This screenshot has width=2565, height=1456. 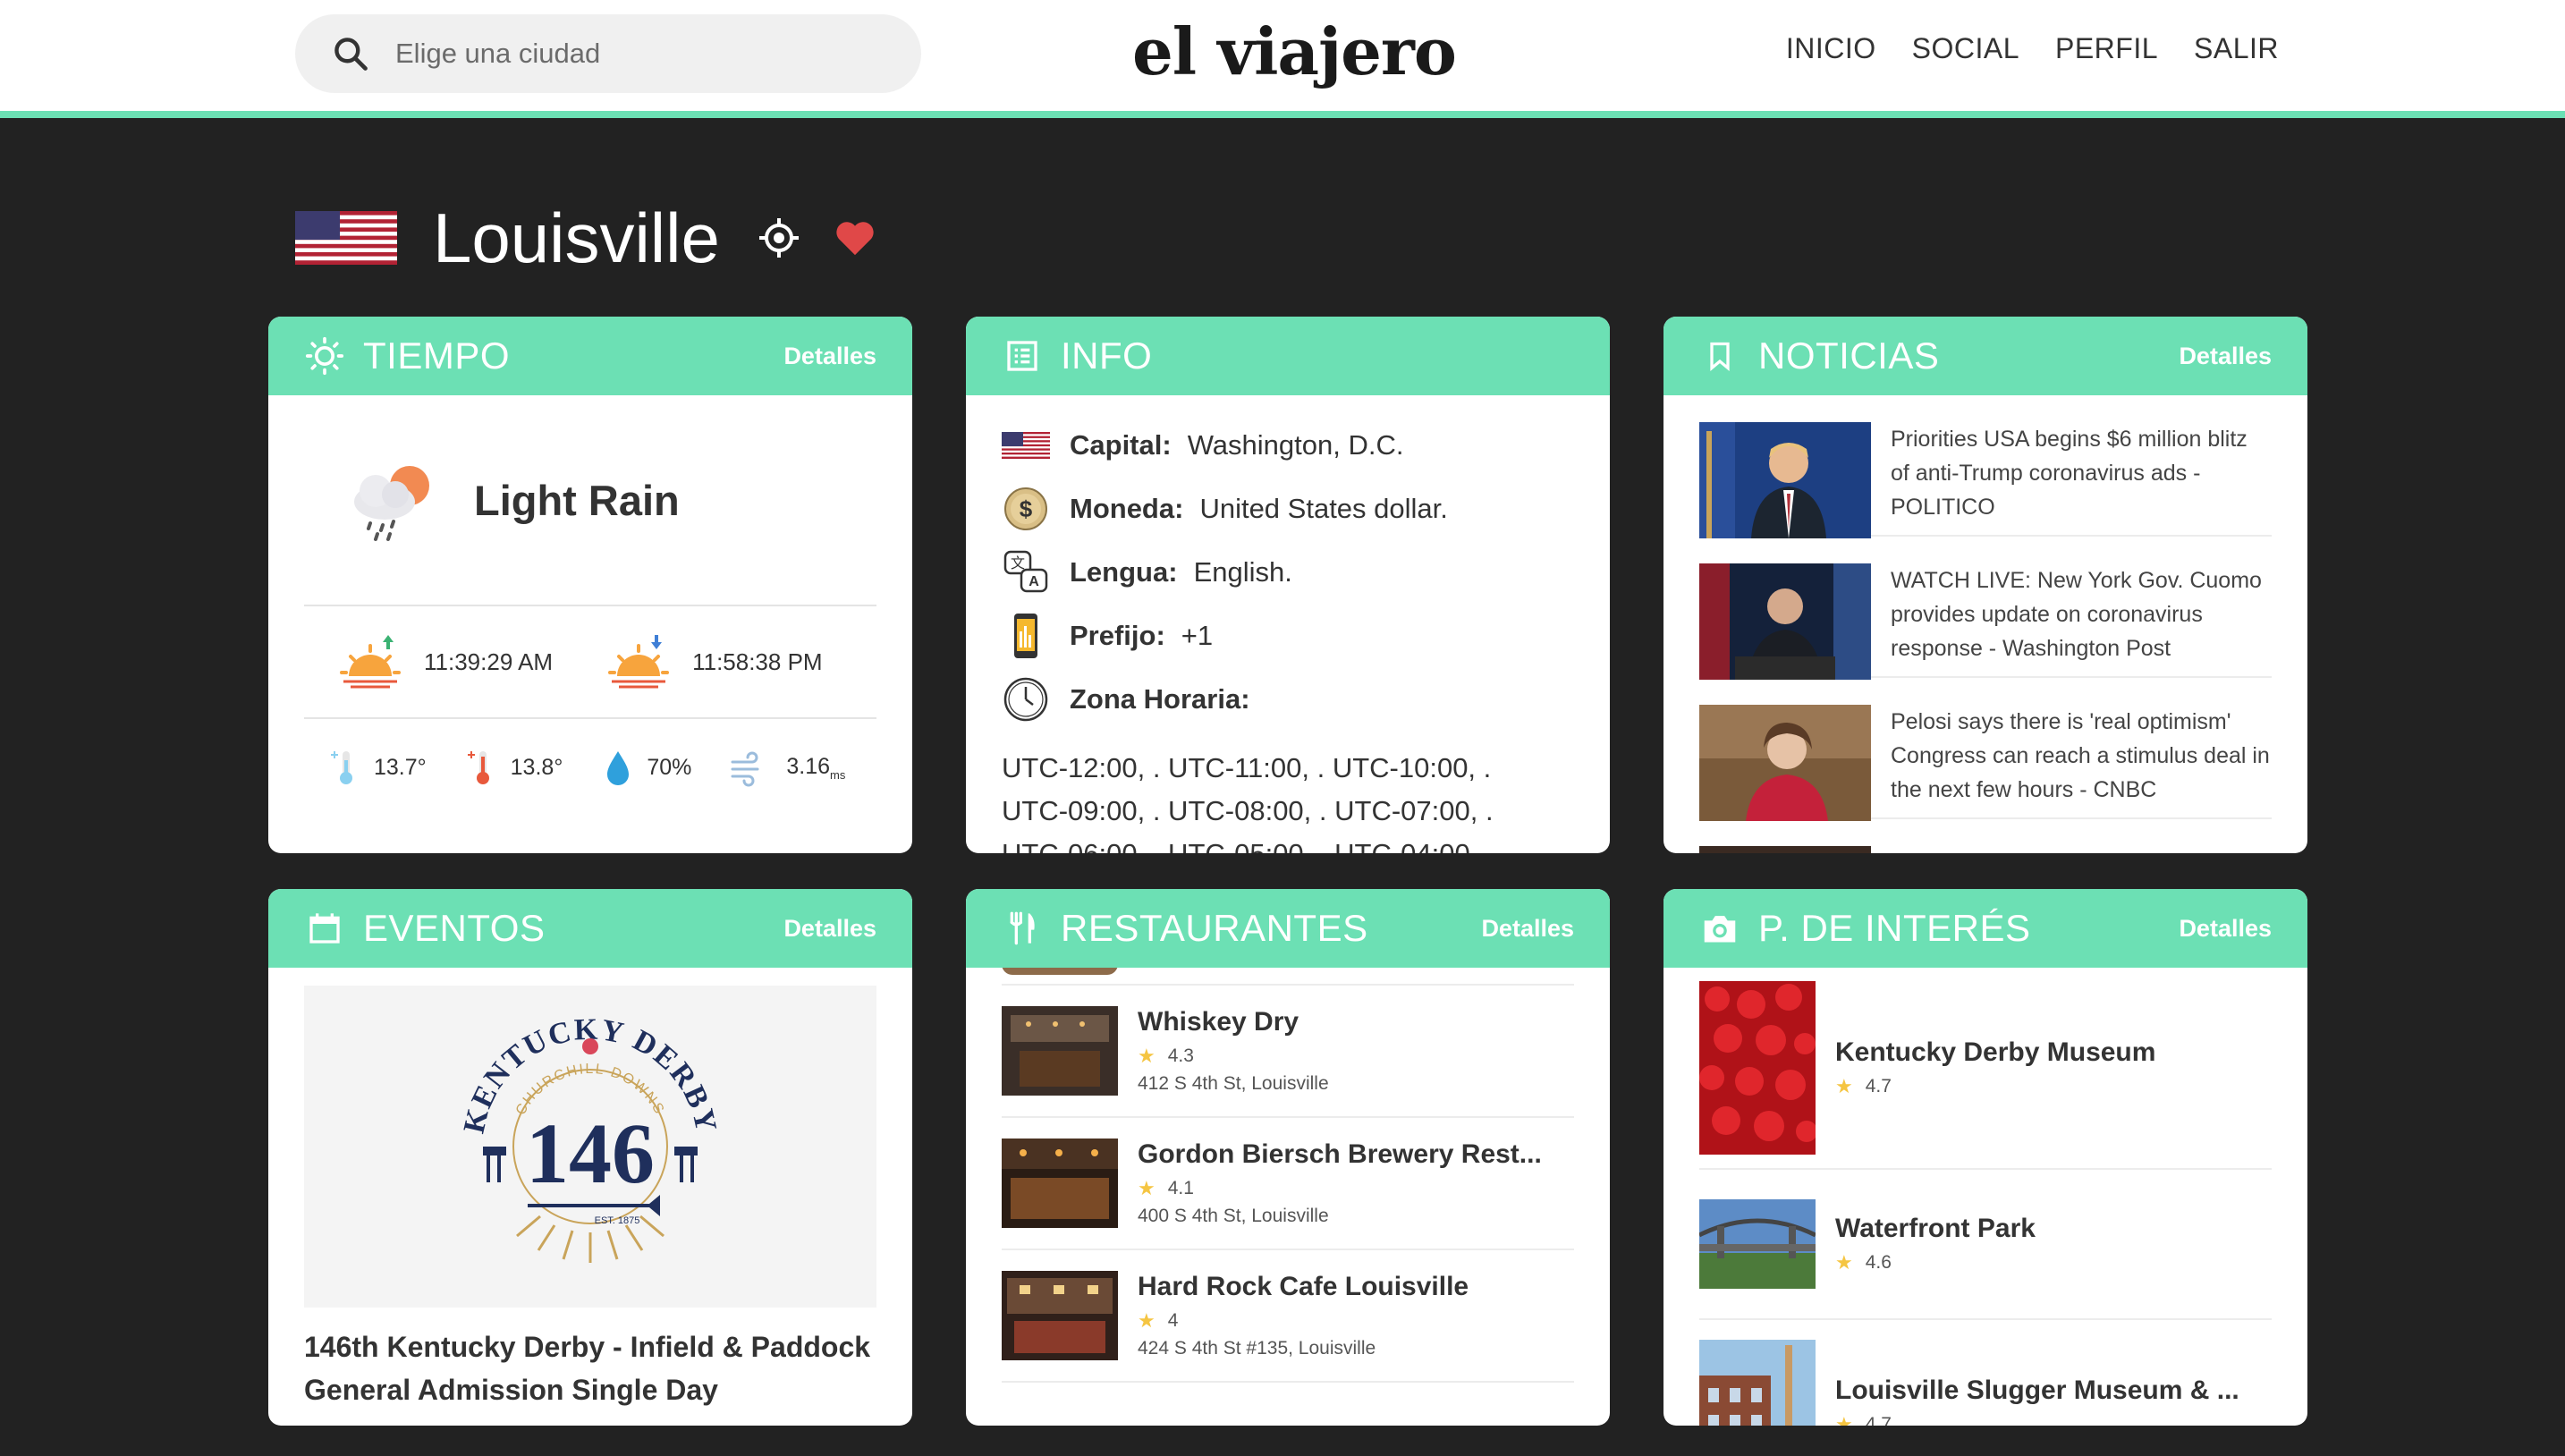 I want to click on app-logo: el viajero, so click(x=1294, y=52).